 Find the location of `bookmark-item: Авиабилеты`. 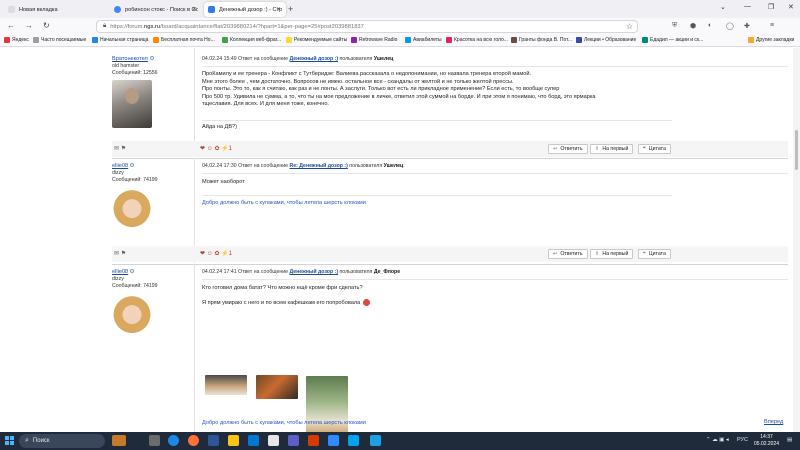

bookmark-item: Авиабилеты is located at coordinates (423, 40).